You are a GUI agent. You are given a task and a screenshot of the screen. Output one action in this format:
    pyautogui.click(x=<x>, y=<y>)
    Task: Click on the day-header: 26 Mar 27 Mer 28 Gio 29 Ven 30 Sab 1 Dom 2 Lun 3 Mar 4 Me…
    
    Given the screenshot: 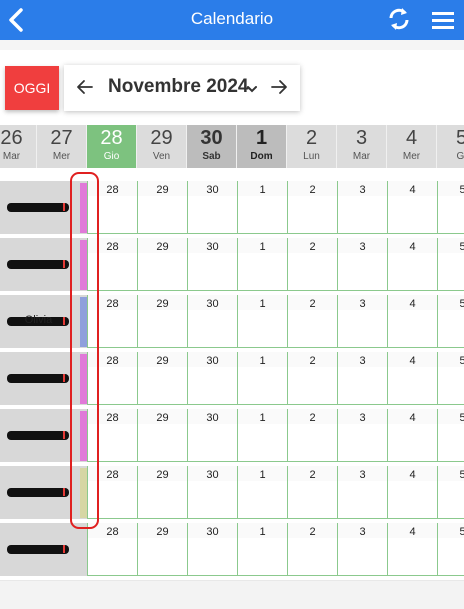 What is the action you would take?
    pyautogui.click(x=232, y=146)
    